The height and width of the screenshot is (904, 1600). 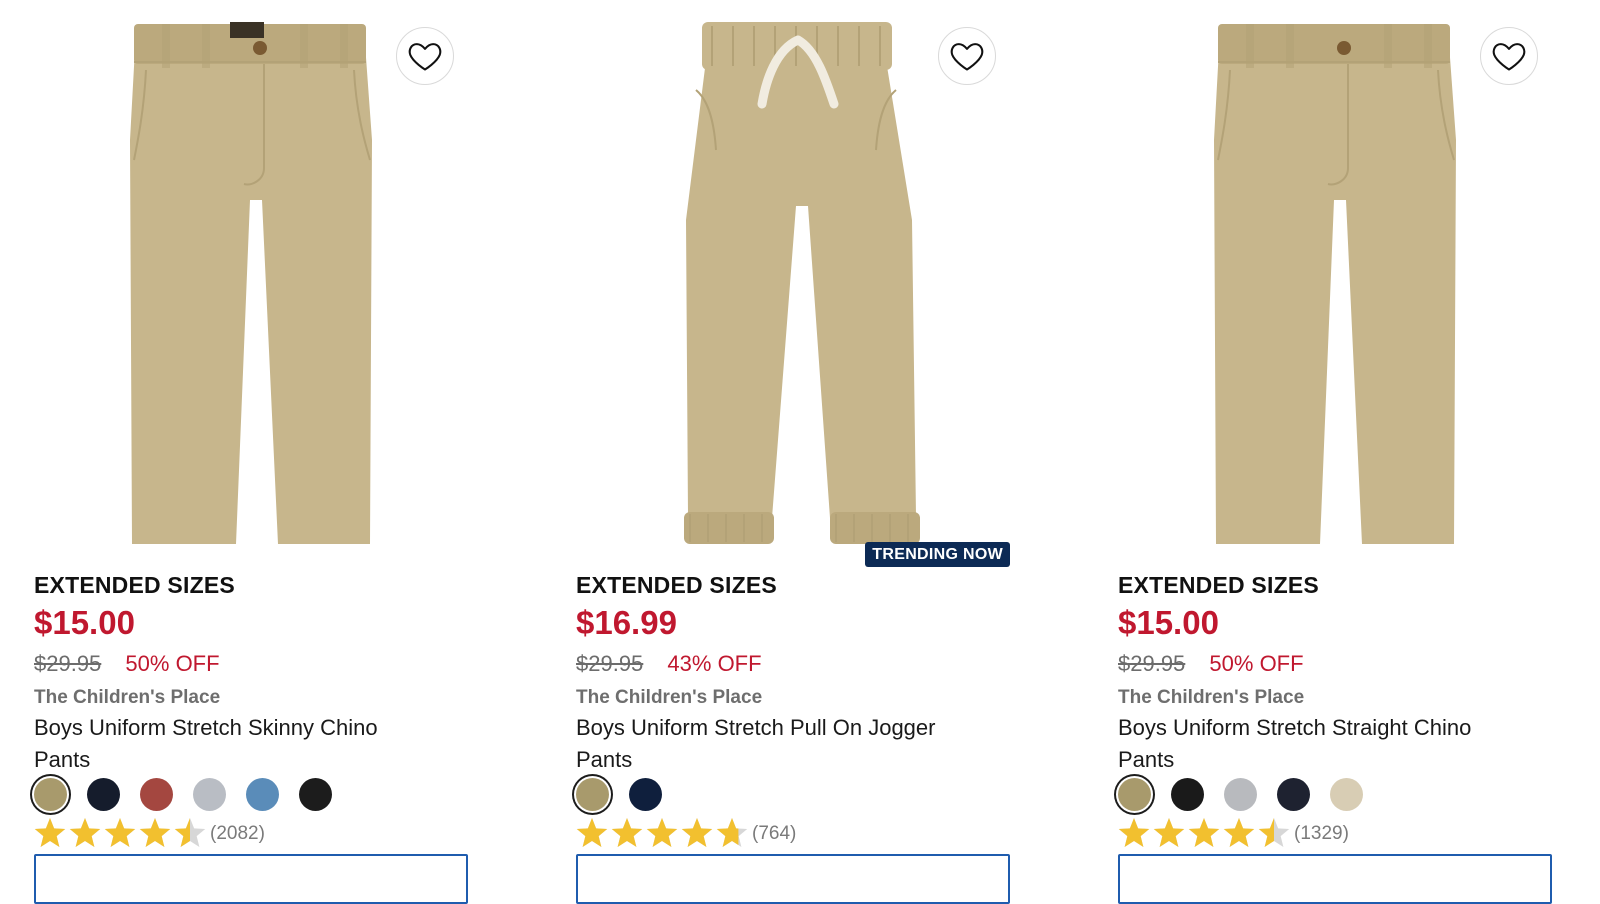 I want to click on rating-summary: (764), so click(x=686, y=834).